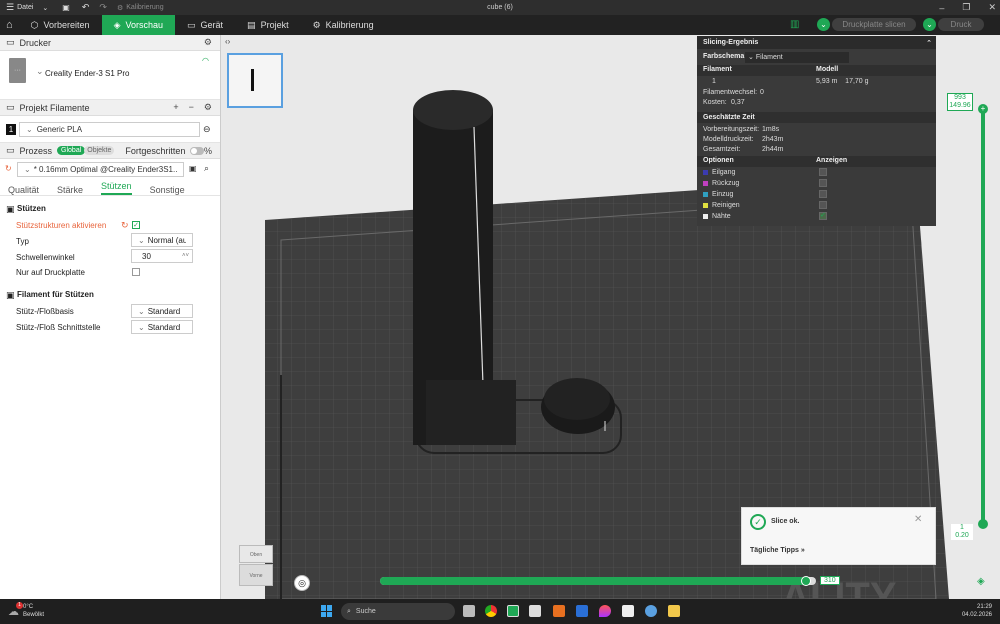 This screenshot has height=624, width=1000. What do you see at coordinates (777, 550) in the screenshot?
I see `daily-tips-link: Tägliche Tipps »` at bounding box center [777, 550].